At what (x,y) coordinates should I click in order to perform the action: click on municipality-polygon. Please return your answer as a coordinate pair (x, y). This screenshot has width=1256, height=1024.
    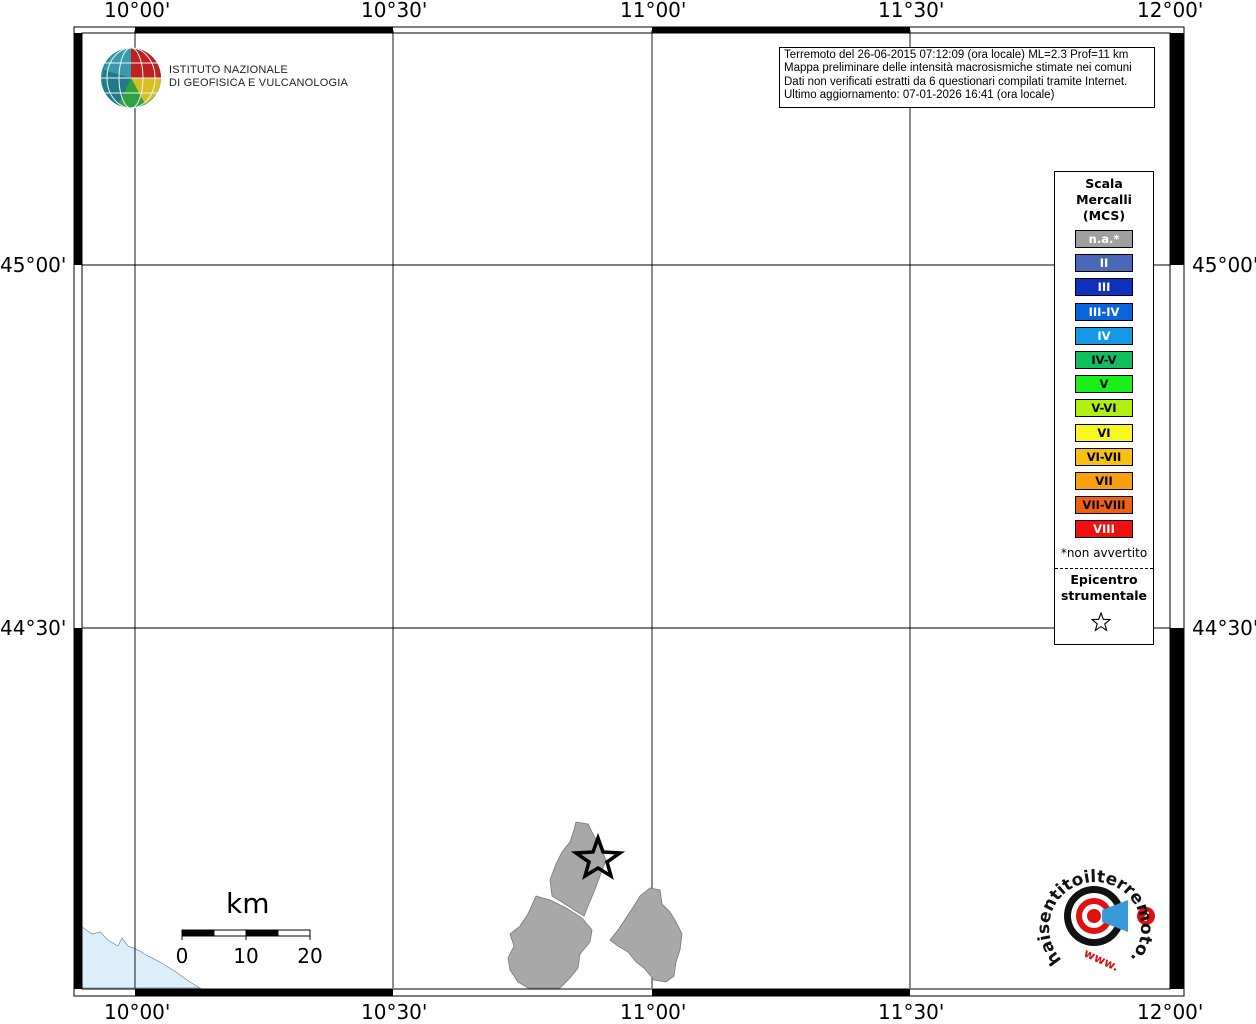
    Looking at the image, I should click on (646, 935).